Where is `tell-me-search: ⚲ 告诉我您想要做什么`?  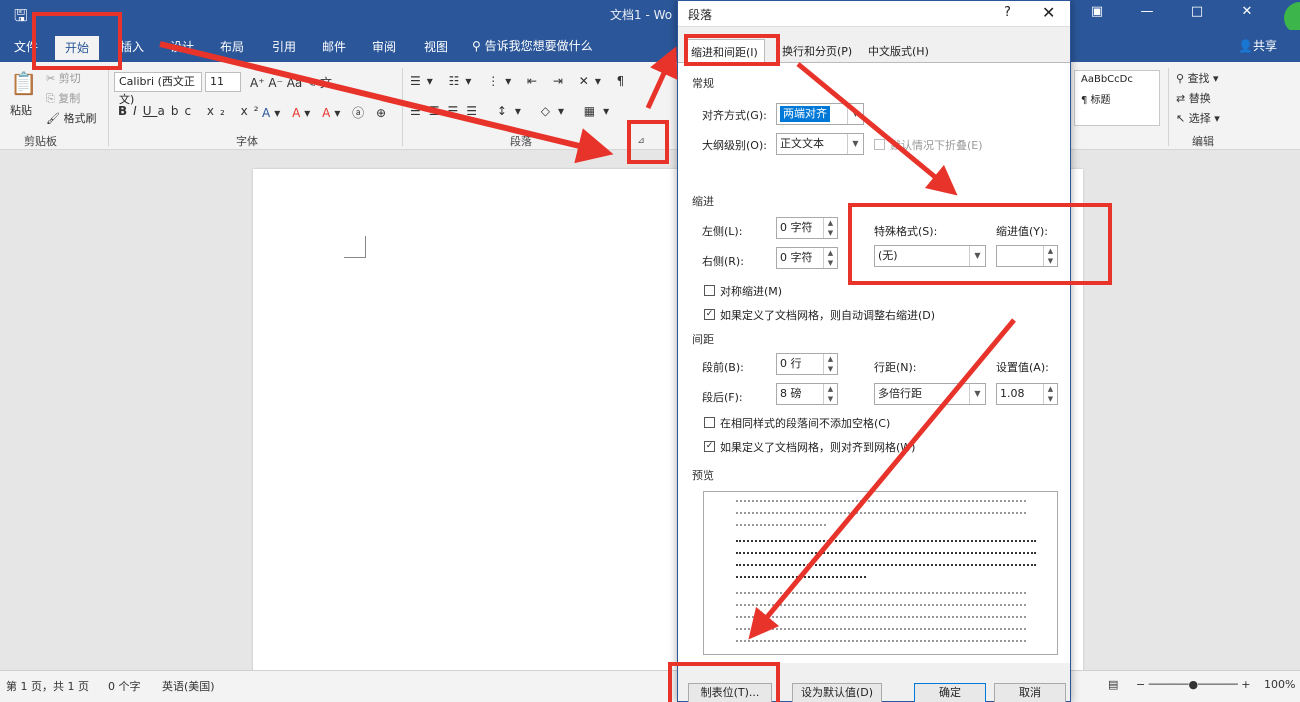 tell-me-search: ⚲ 告诉我您想要做什么 is located at coordinates (532, 45).